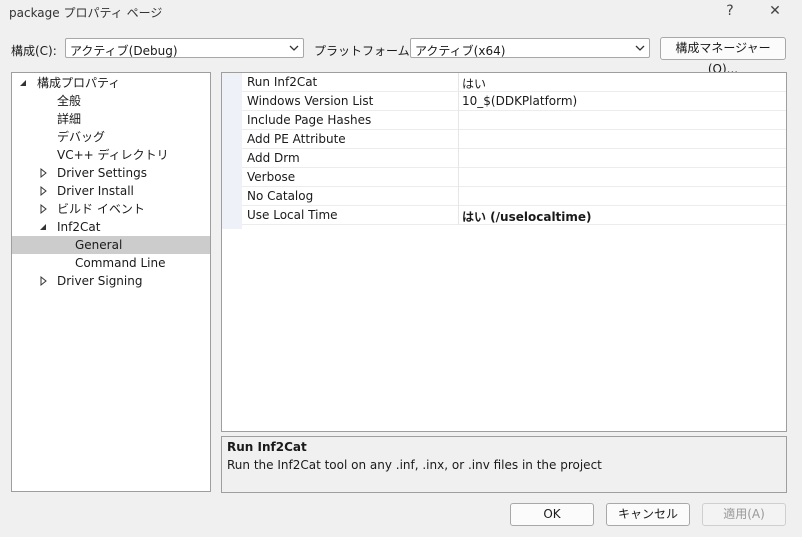 Image resolution: width=802 pixels, height=537 pixels. I want to click on config-dropdown: アクティブ(Debug), so click(184, 48).